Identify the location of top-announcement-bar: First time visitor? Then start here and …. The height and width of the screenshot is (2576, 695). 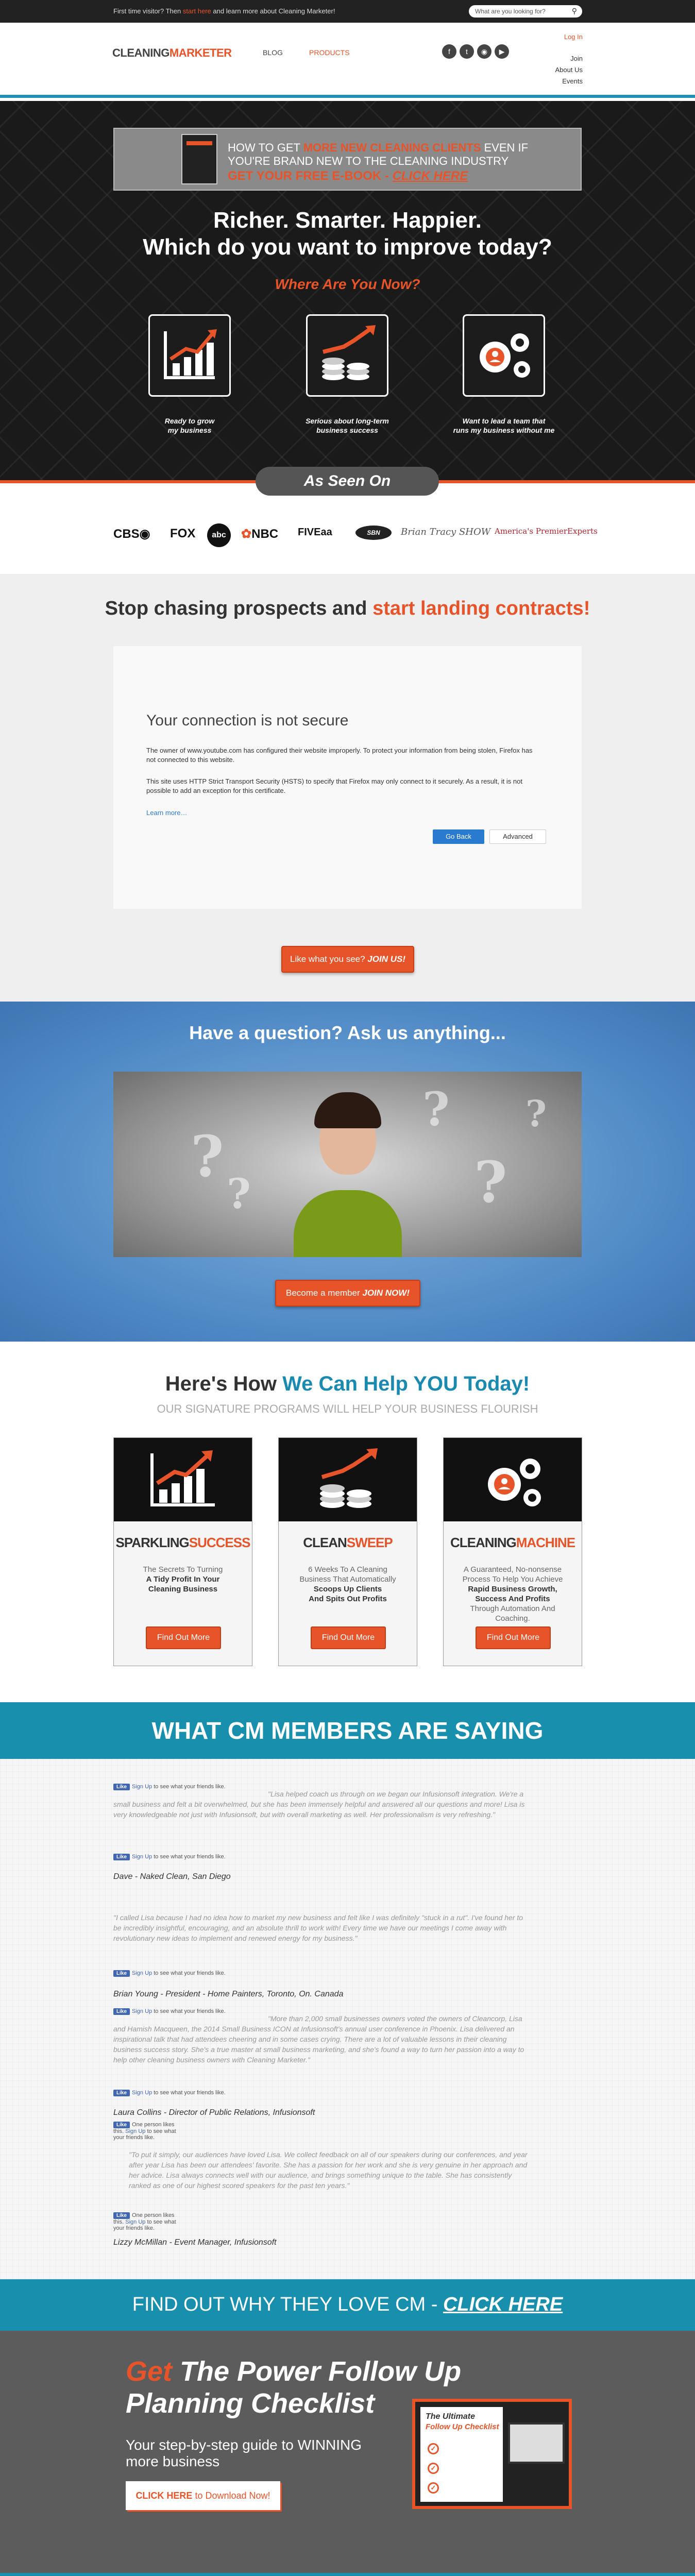
(347, 11).